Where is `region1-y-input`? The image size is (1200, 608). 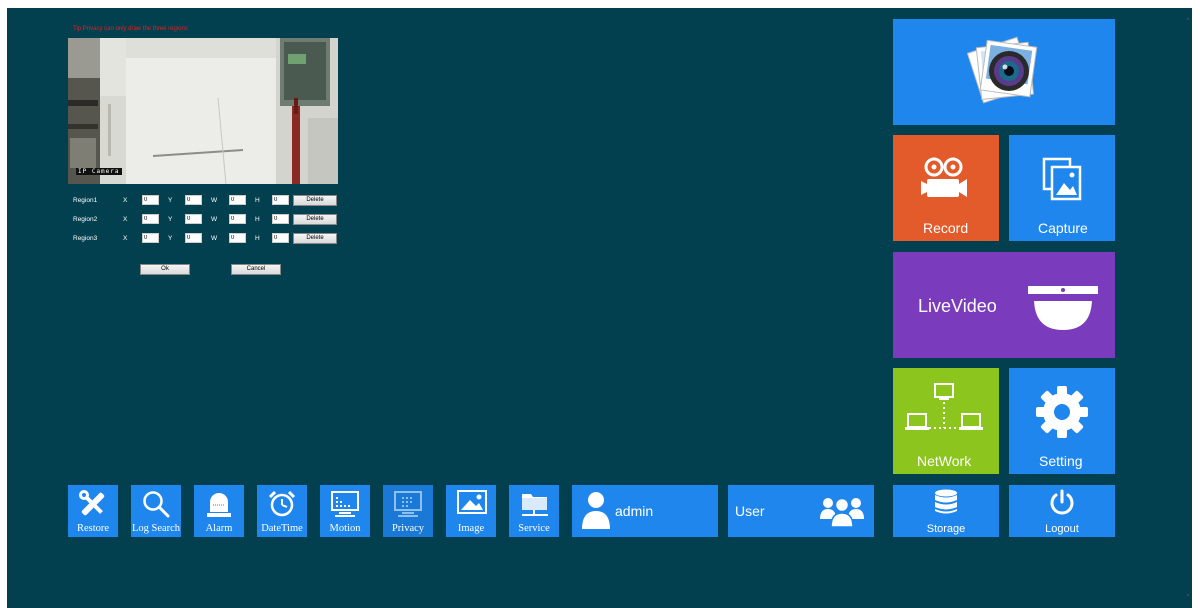 region1-y-input is located at coordinates (193, 200).